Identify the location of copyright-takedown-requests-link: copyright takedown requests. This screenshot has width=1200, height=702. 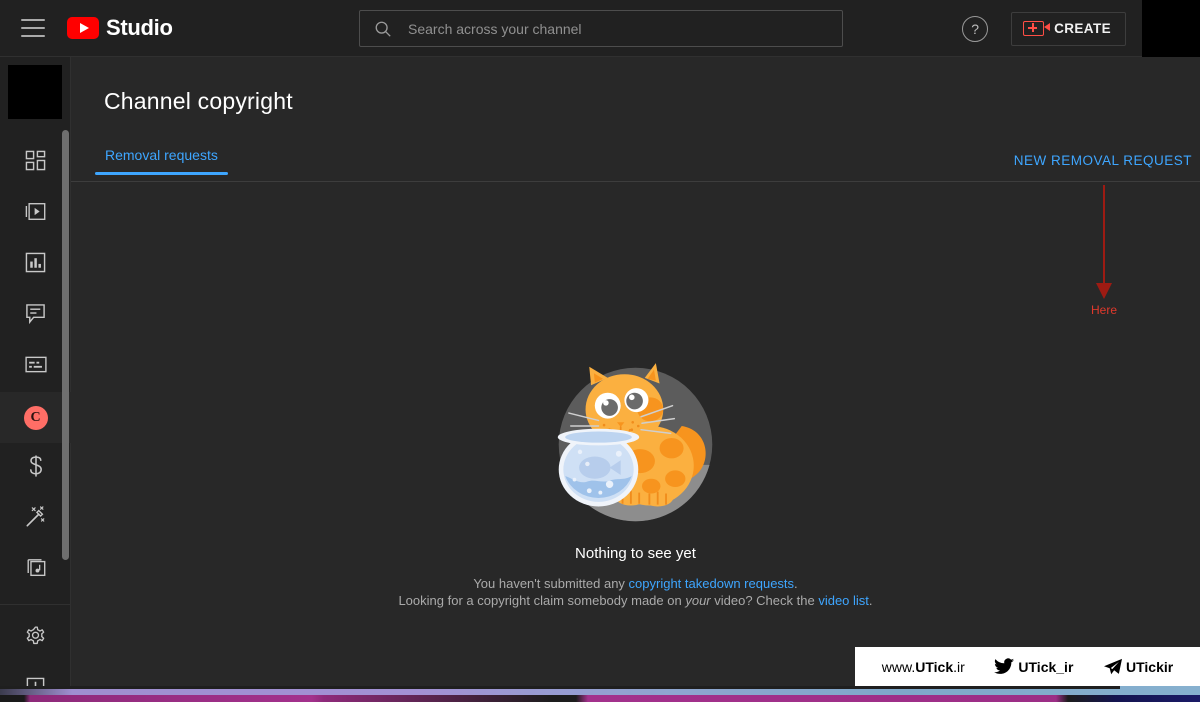
(711, 583).